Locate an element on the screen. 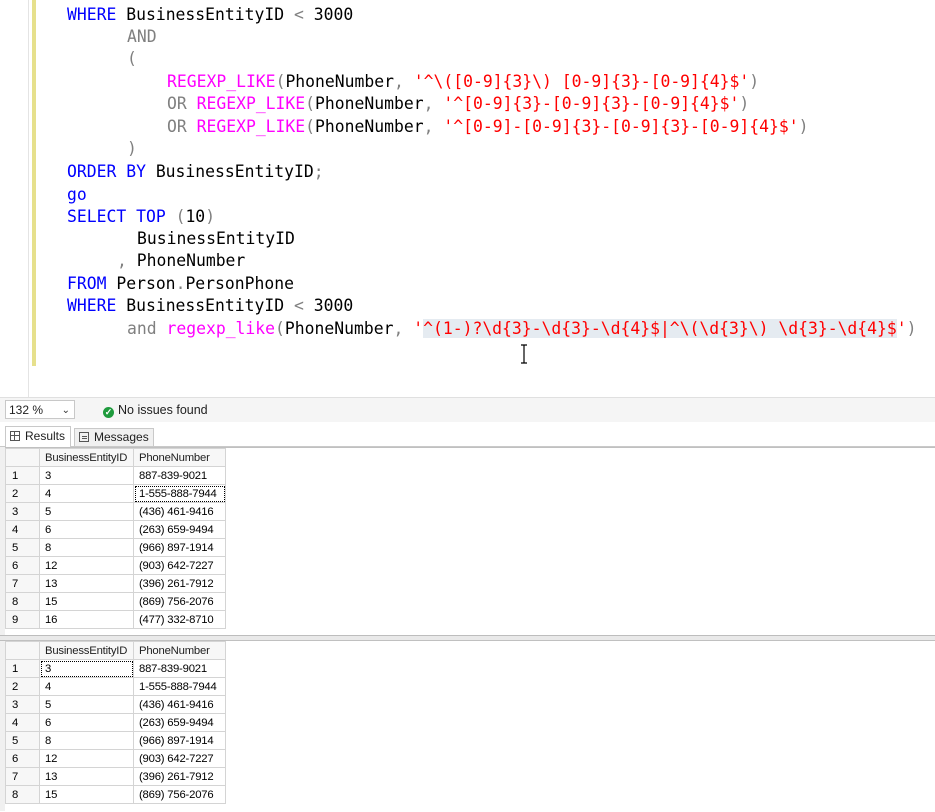 The height and width of the screenshot is (812, 935). cell-phonenumber: (477) 332-8710 is located at coordinates (179, 619).